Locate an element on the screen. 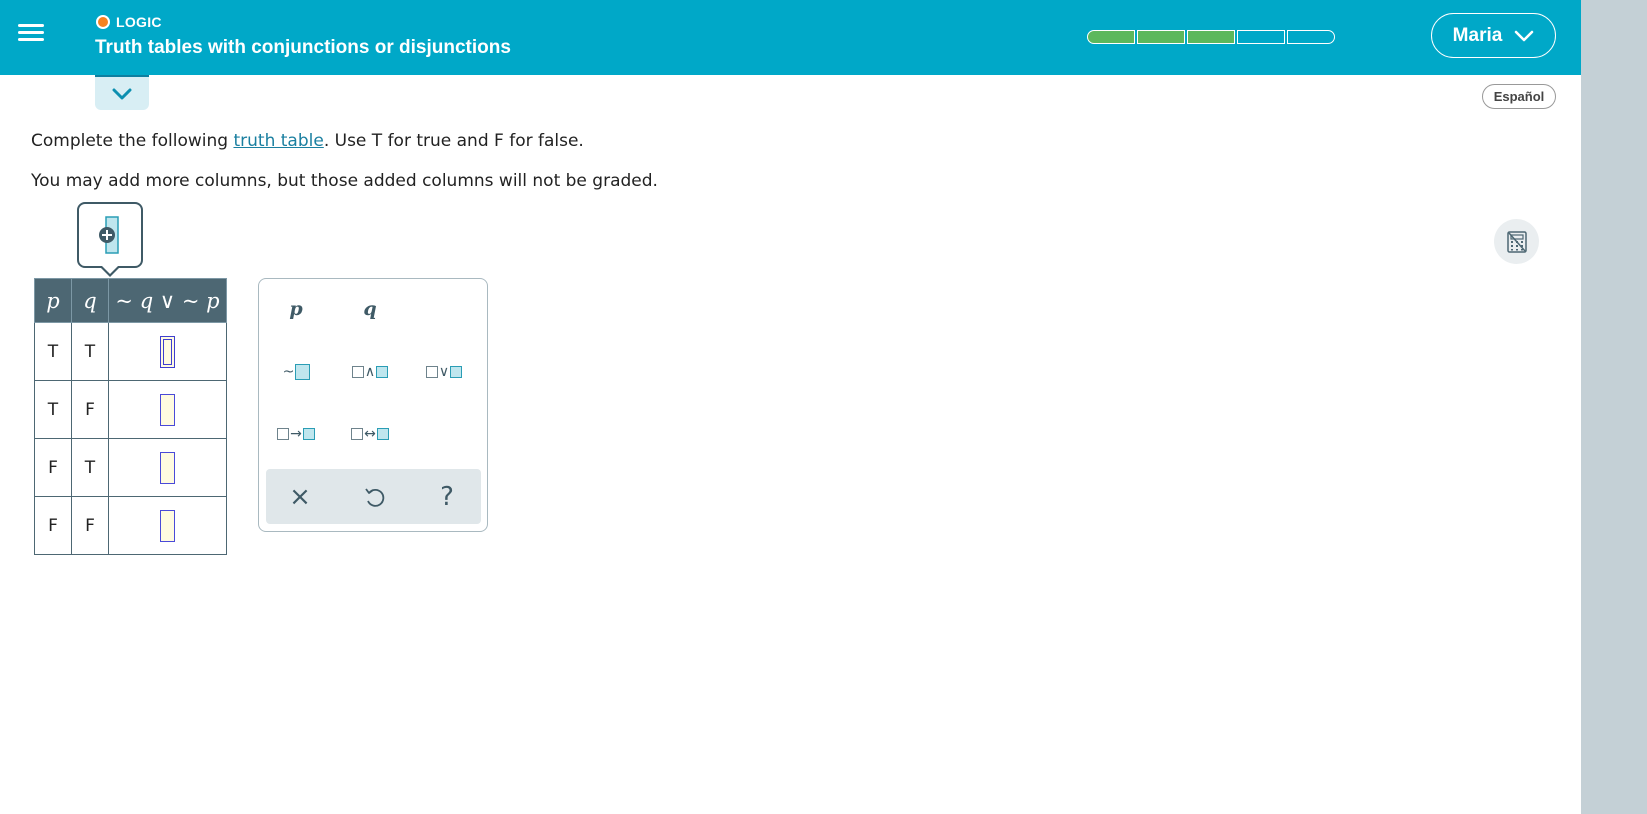 This screenshot has width=1647, height=814. user-menu-button: Maria is located at coordinates (1493, 35).